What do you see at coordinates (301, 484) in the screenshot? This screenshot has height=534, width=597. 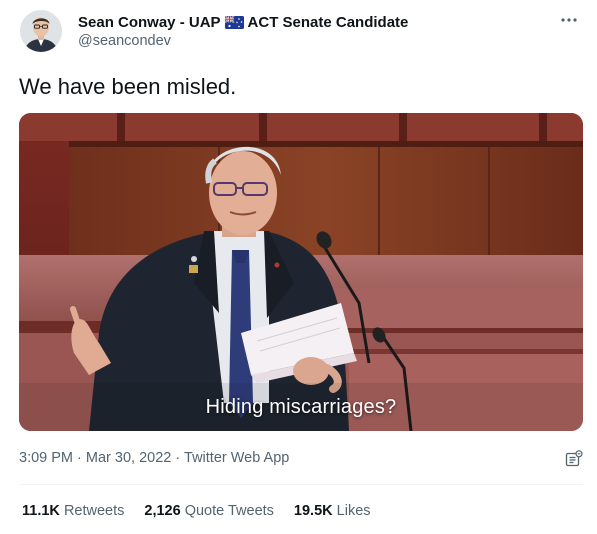 I see `divider` at bounding box center [301, 484].